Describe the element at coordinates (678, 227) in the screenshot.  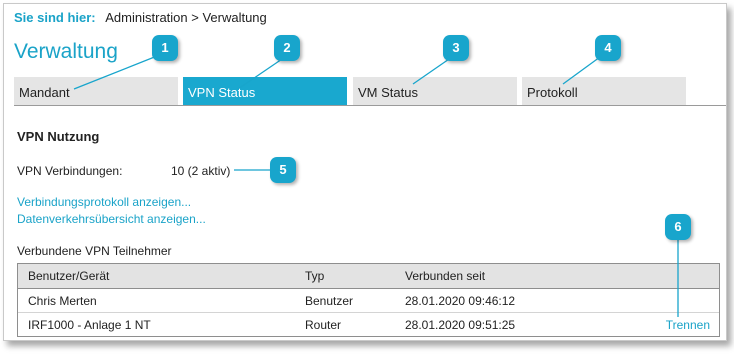
I see `callout-badge-6: 6` at that location.